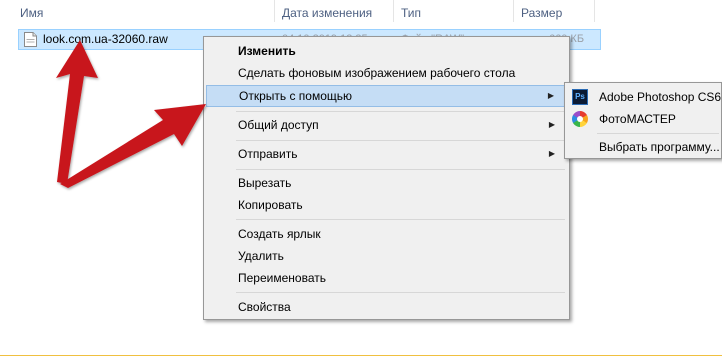 This screenshot has height=362, width=722. What do you see at coordinates (268, 154) in the screenshot?
I see `menu-item-label: Отправить` at bounding box center [268, 154].